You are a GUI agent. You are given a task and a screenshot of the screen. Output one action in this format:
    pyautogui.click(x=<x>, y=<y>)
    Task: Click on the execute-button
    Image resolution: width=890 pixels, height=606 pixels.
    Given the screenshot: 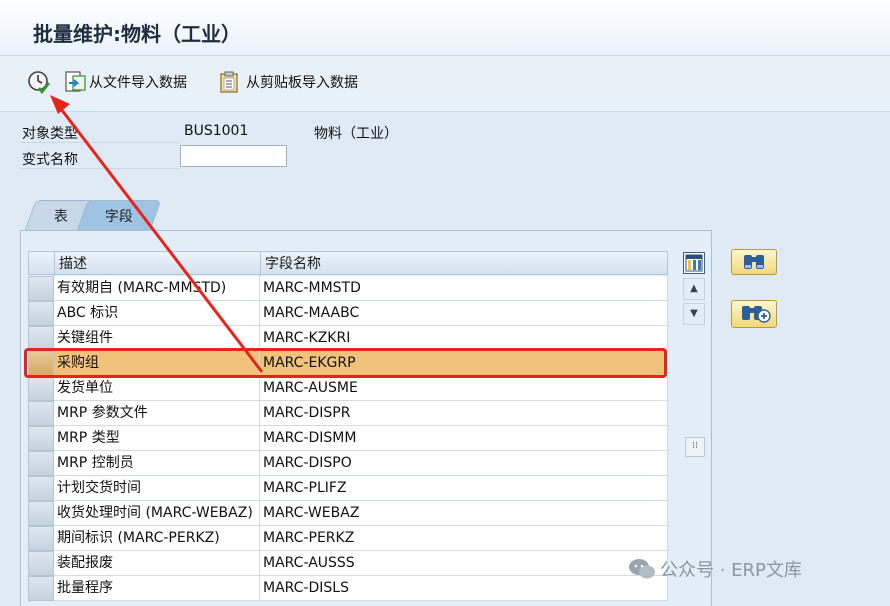 What is the action you would take?
    pyautogui.click(x=39, y=82)
    